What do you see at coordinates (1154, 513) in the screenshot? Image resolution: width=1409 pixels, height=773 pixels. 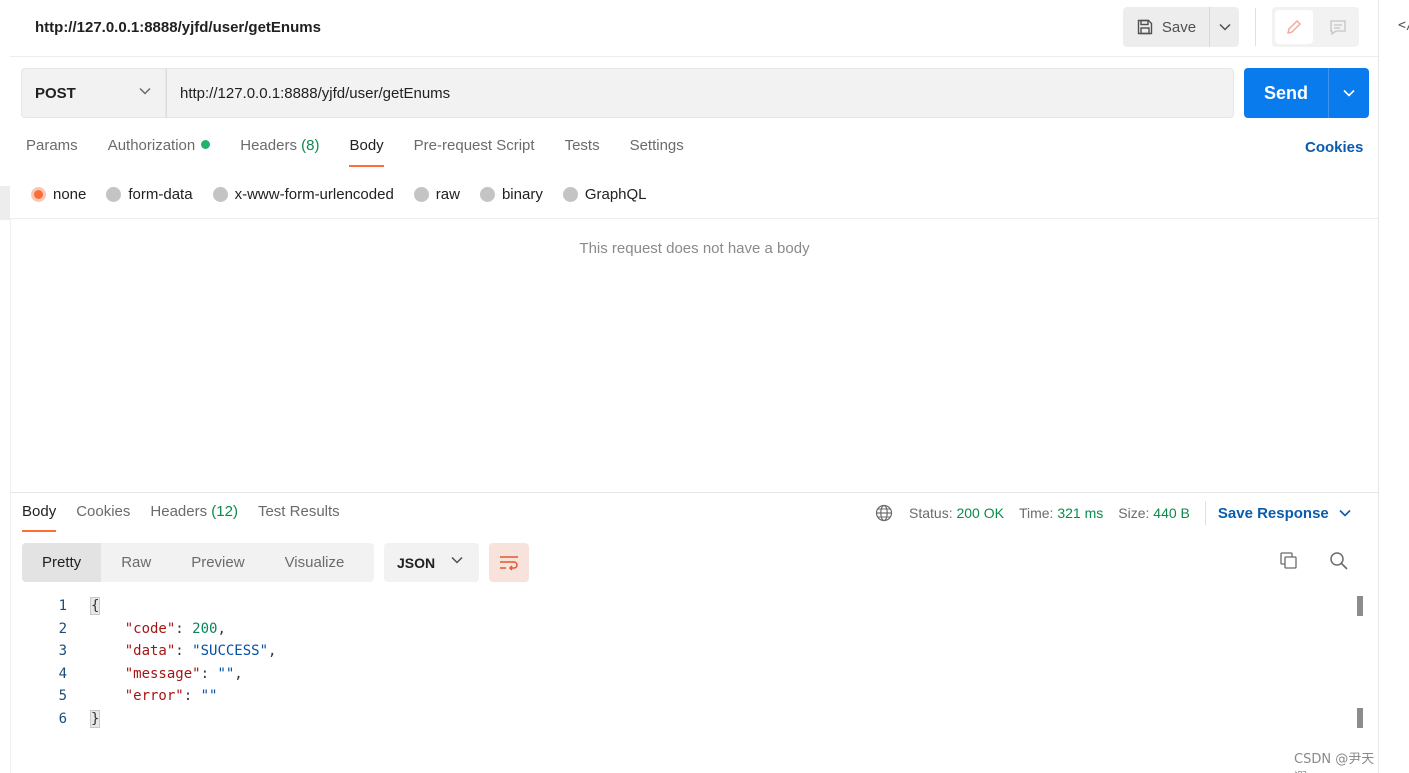 I see `size-readout: Size: 440 B` at bounding box center [1154, 513].